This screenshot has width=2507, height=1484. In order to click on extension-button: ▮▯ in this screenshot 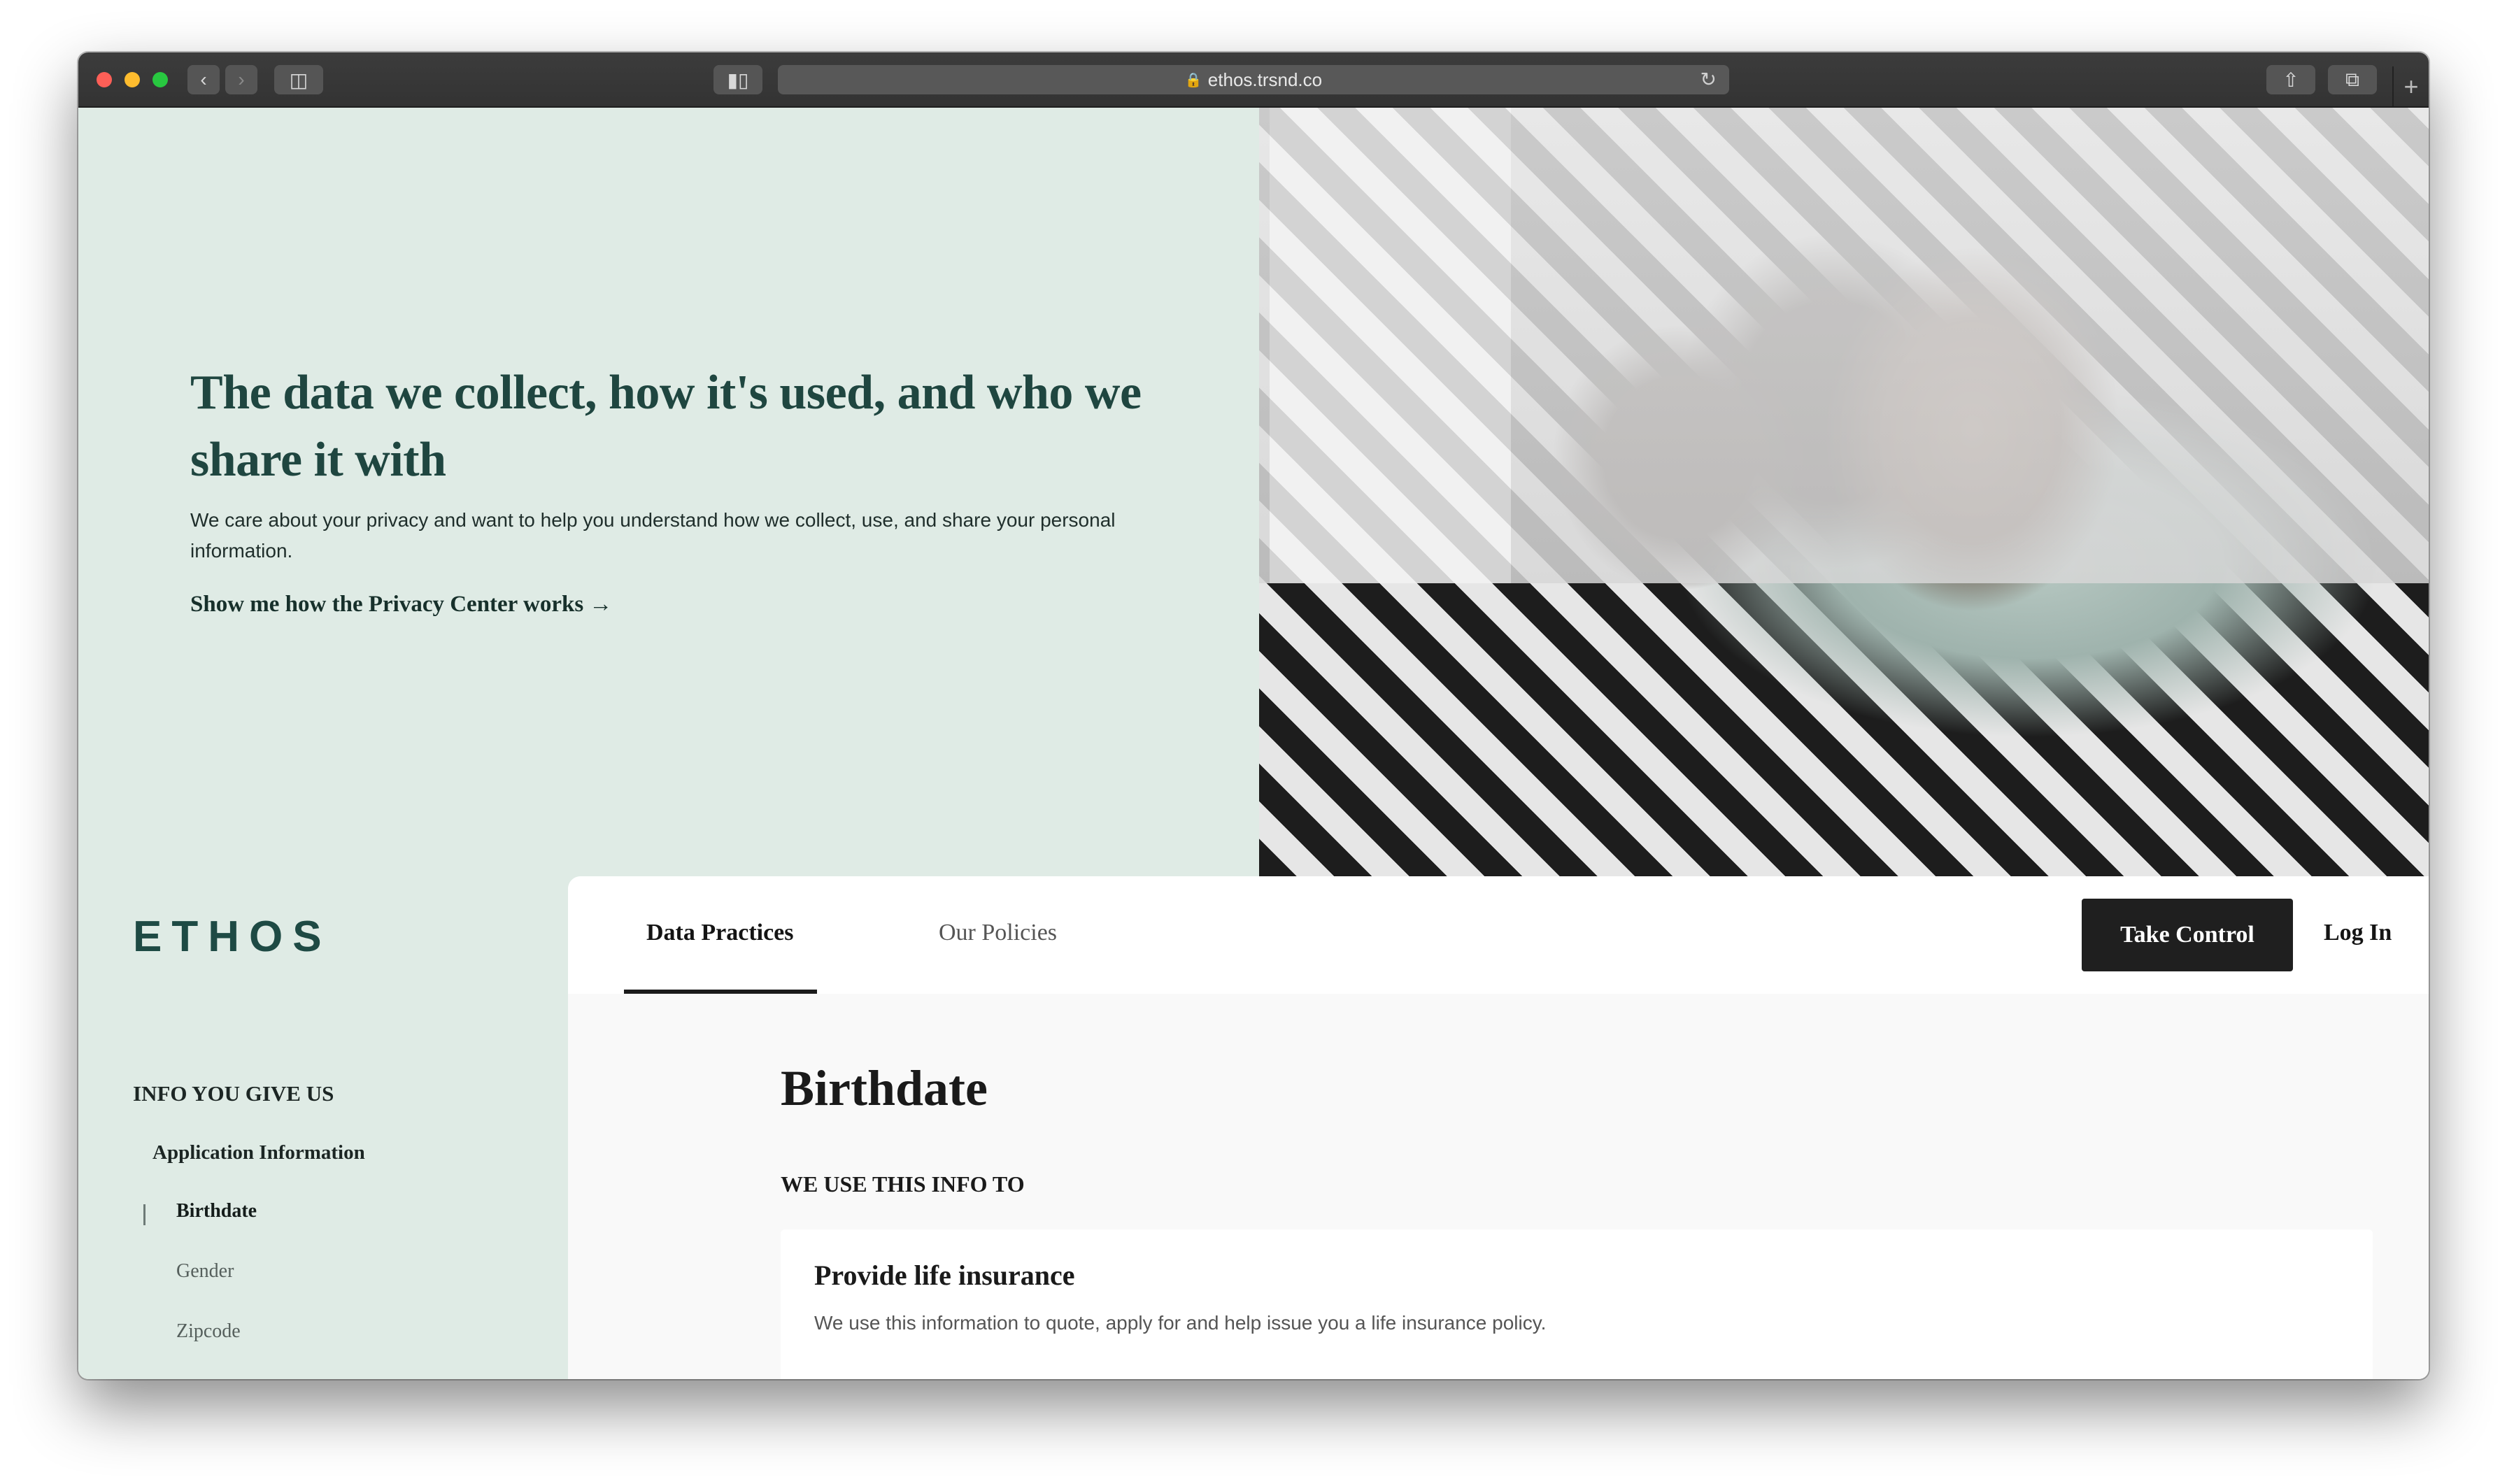, I will do `click(738, 79)`.